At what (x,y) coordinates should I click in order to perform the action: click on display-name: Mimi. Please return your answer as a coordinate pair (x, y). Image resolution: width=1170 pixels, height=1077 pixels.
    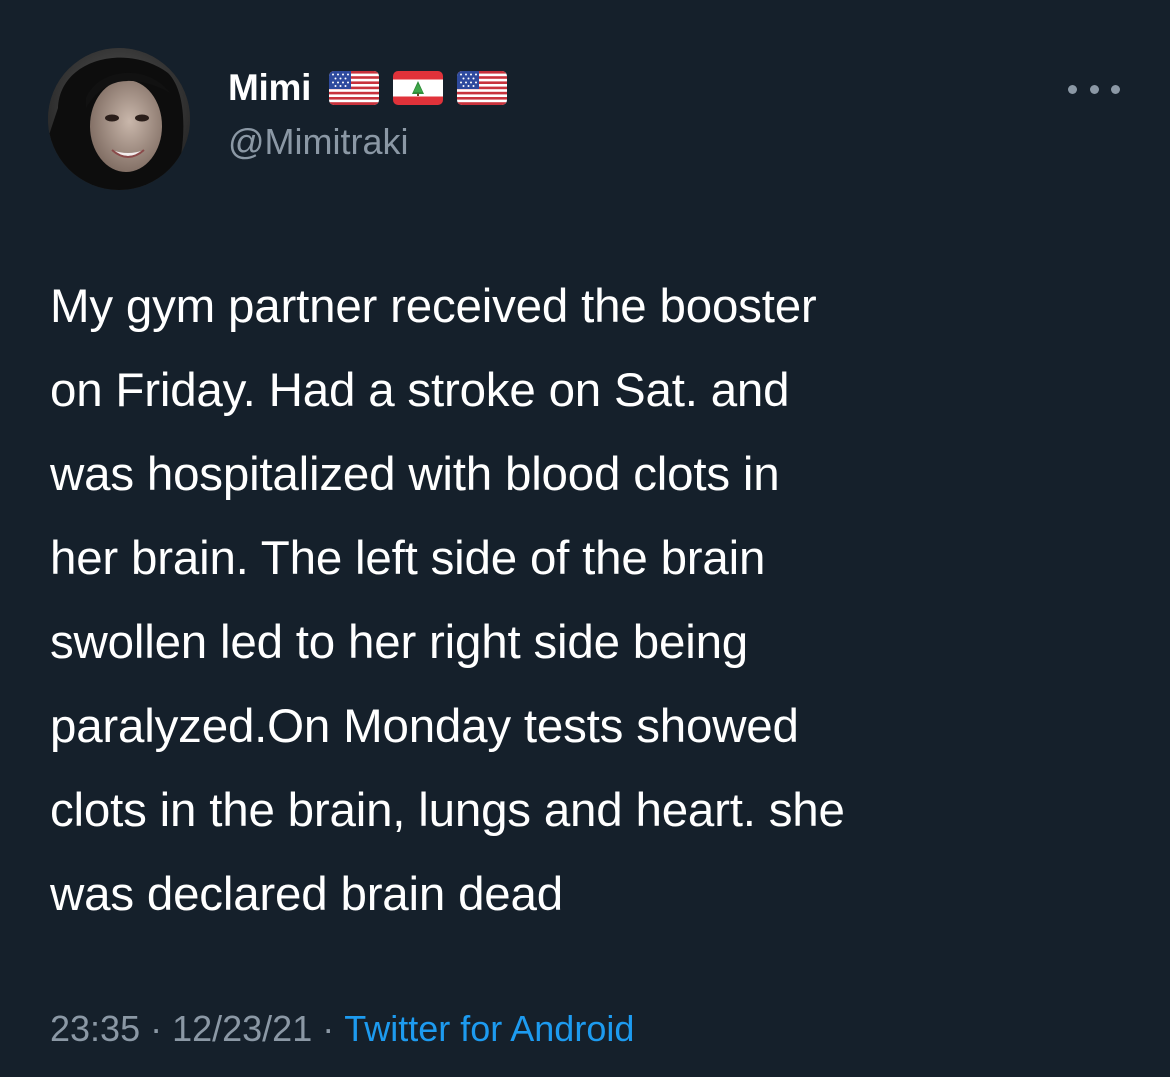
    Looking at the image, I should click on (269, 88).